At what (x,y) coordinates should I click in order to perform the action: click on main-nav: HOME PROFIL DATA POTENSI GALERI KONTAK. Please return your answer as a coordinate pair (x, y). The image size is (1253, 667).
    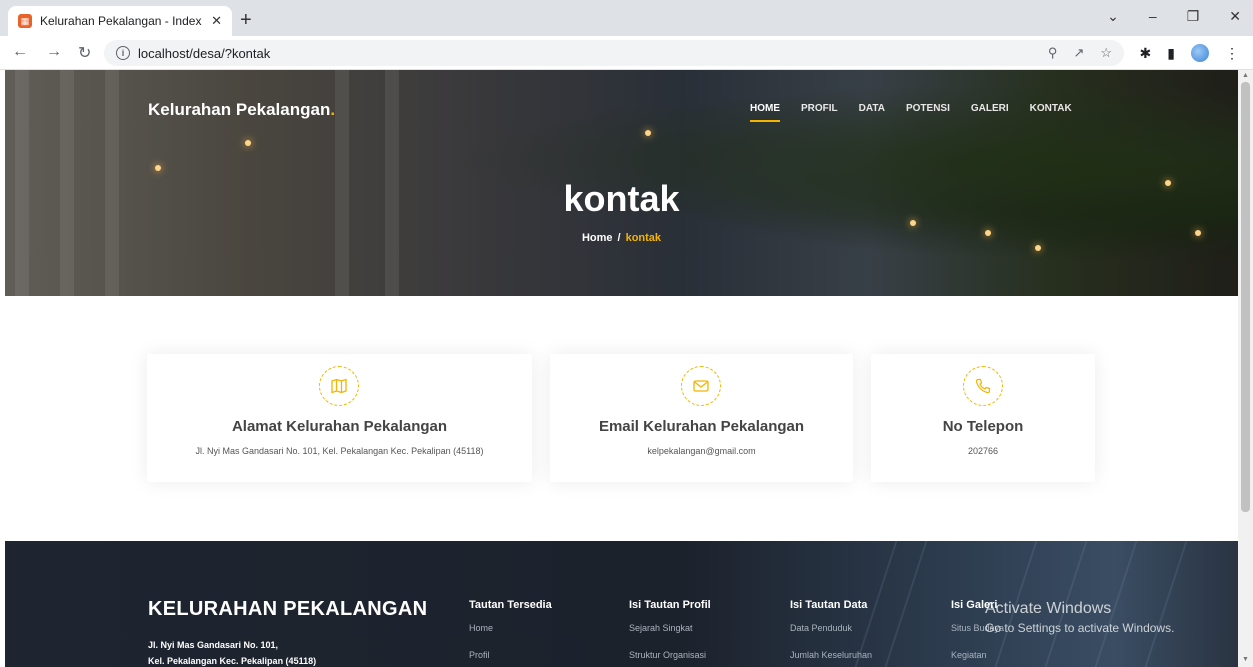
    Looking at the image, I should click on (911, 112).